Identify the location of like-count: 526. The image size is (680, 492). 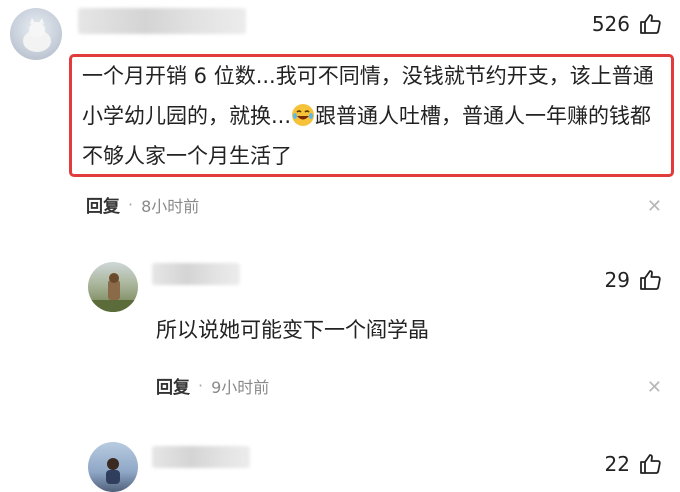
(627, 24).